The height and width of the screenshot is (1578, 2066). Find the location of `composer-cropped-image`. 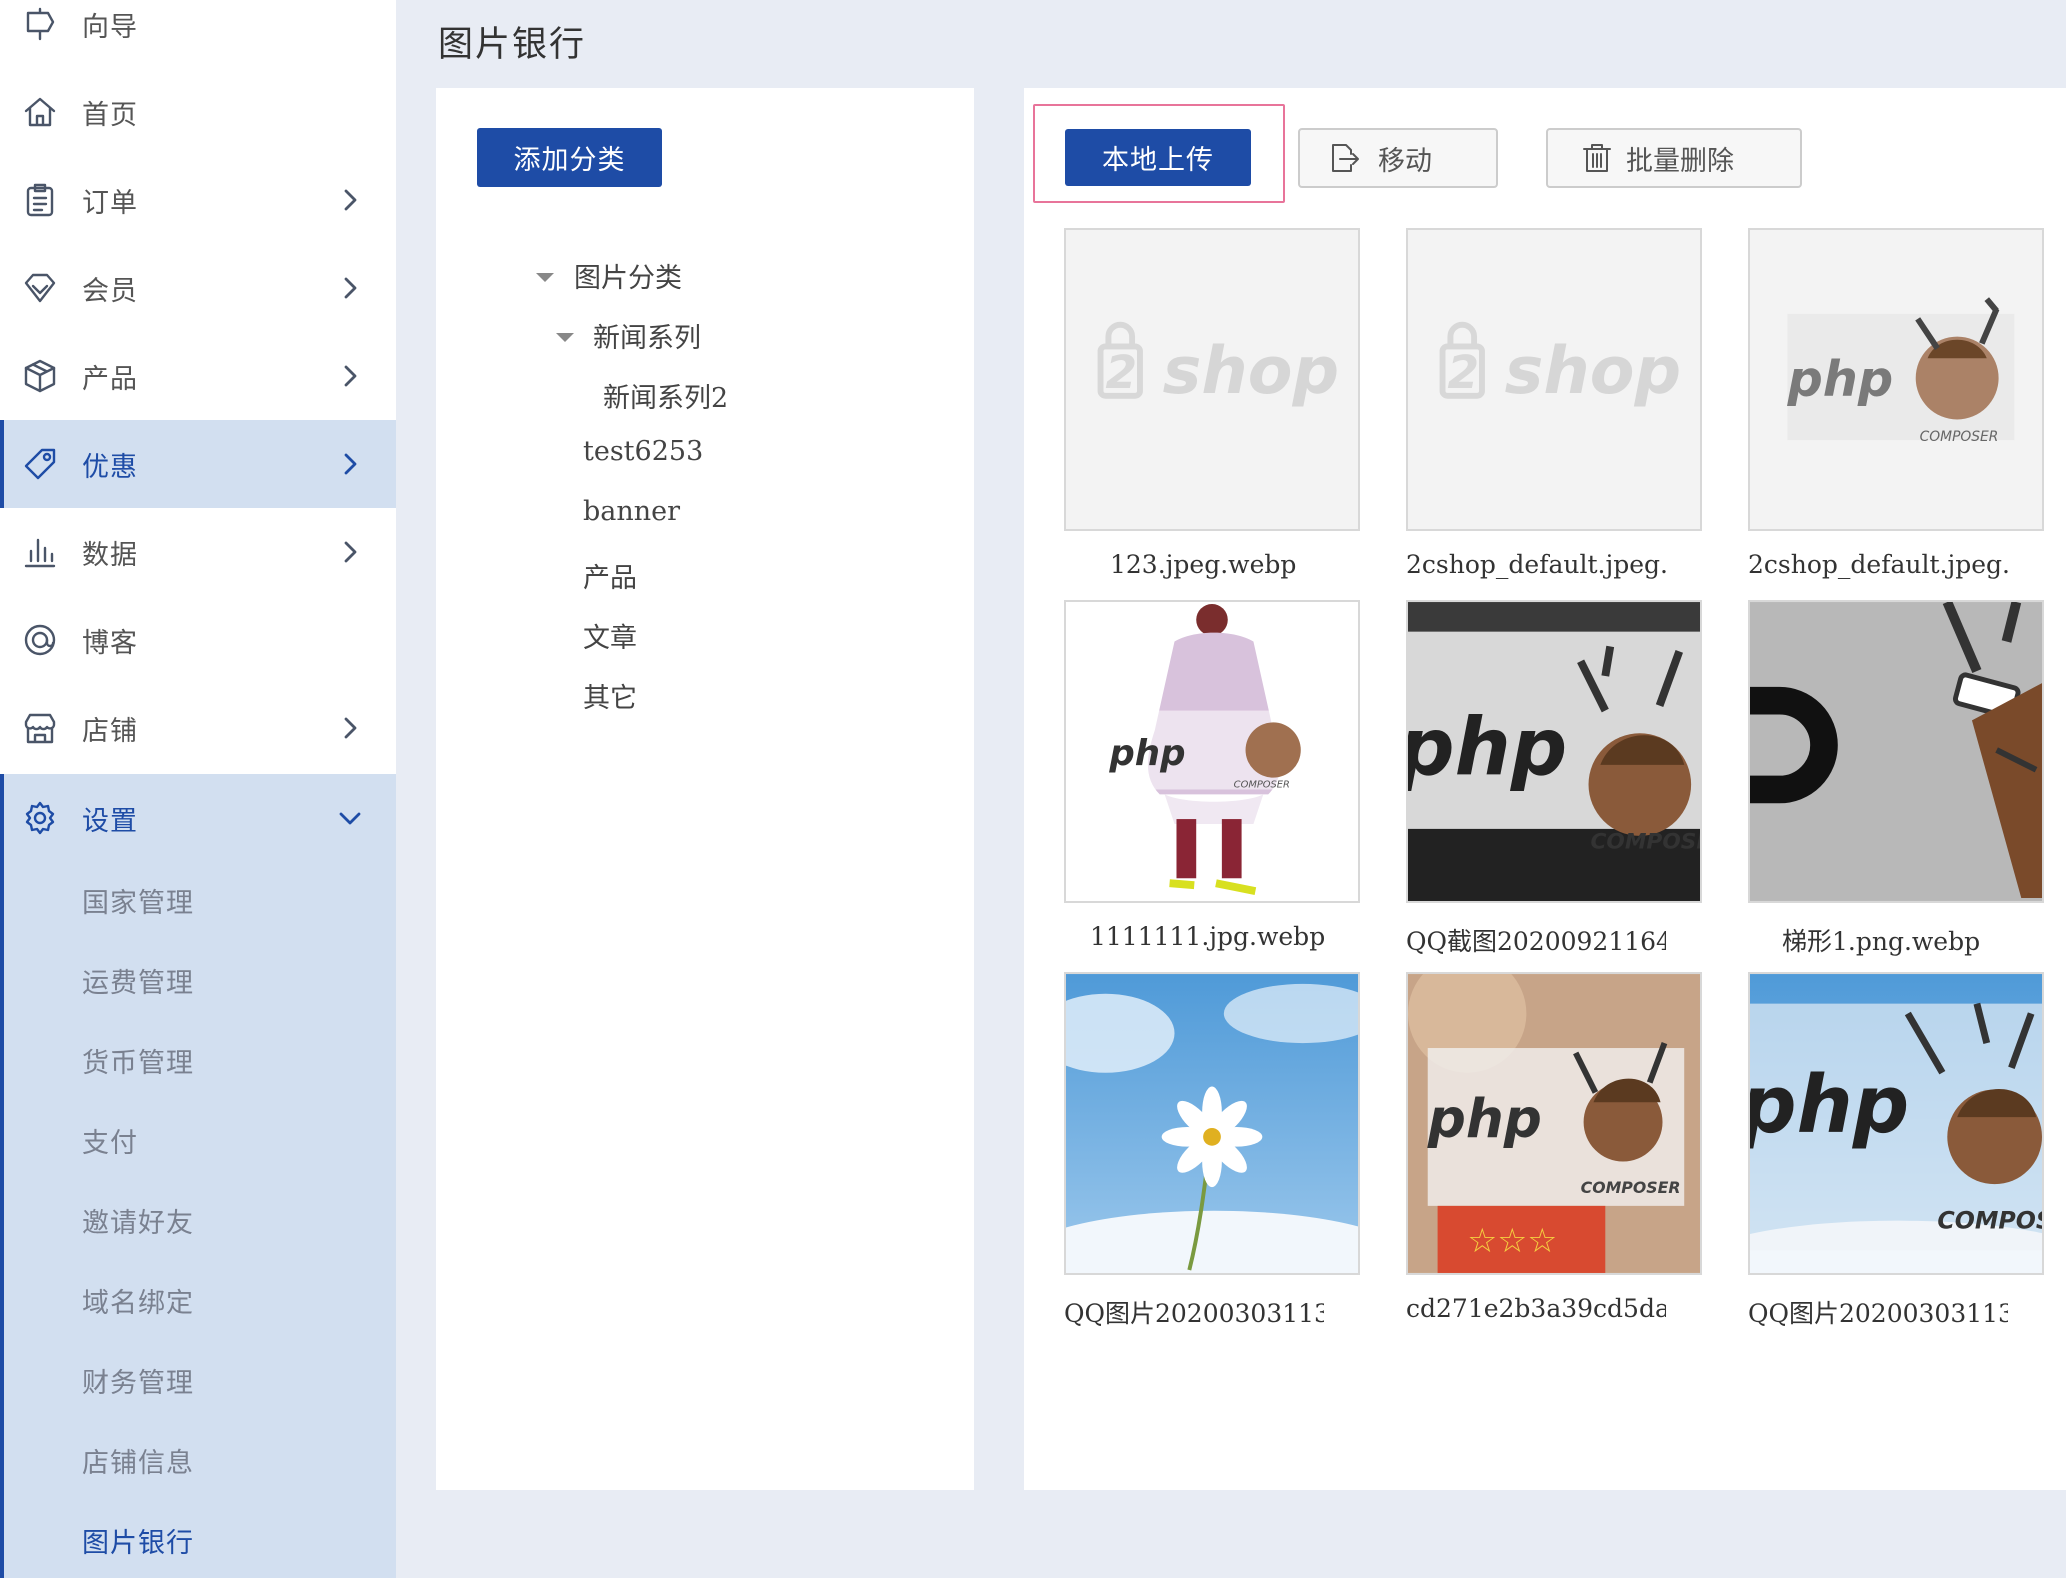

composer-cropped-image is located at coordinates (1896, 751).